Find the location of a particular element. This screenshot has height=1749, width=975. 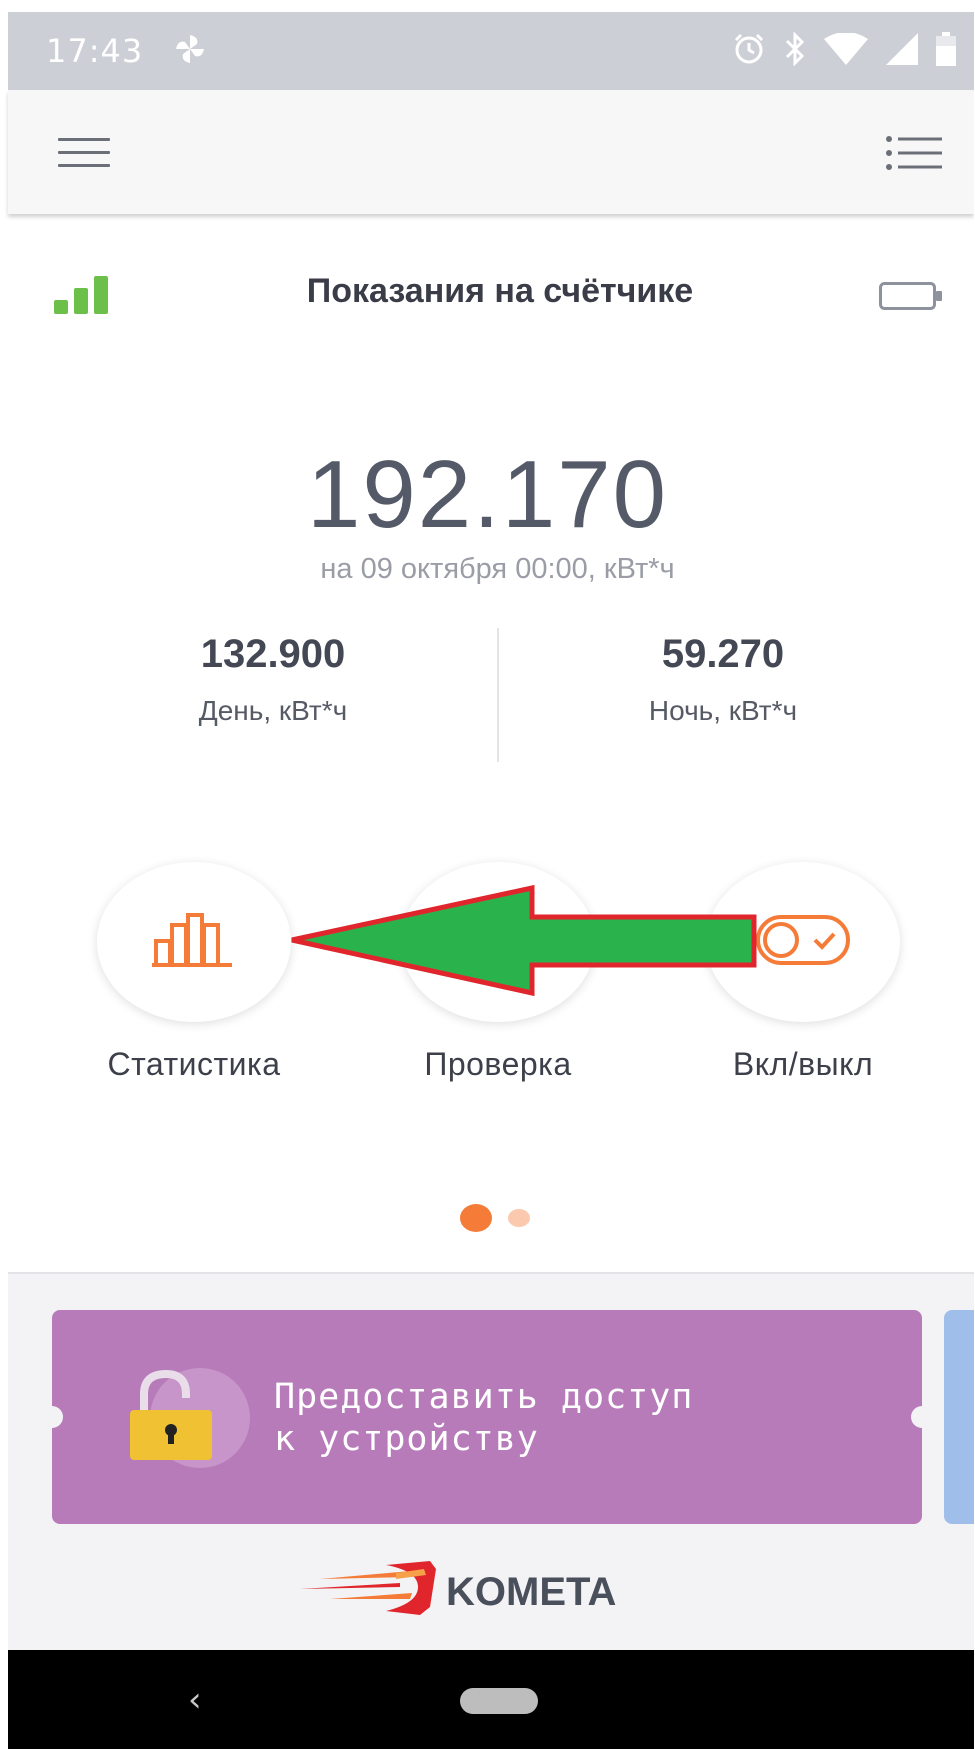

pager-dot-active is located at coordinates (476, 1218).